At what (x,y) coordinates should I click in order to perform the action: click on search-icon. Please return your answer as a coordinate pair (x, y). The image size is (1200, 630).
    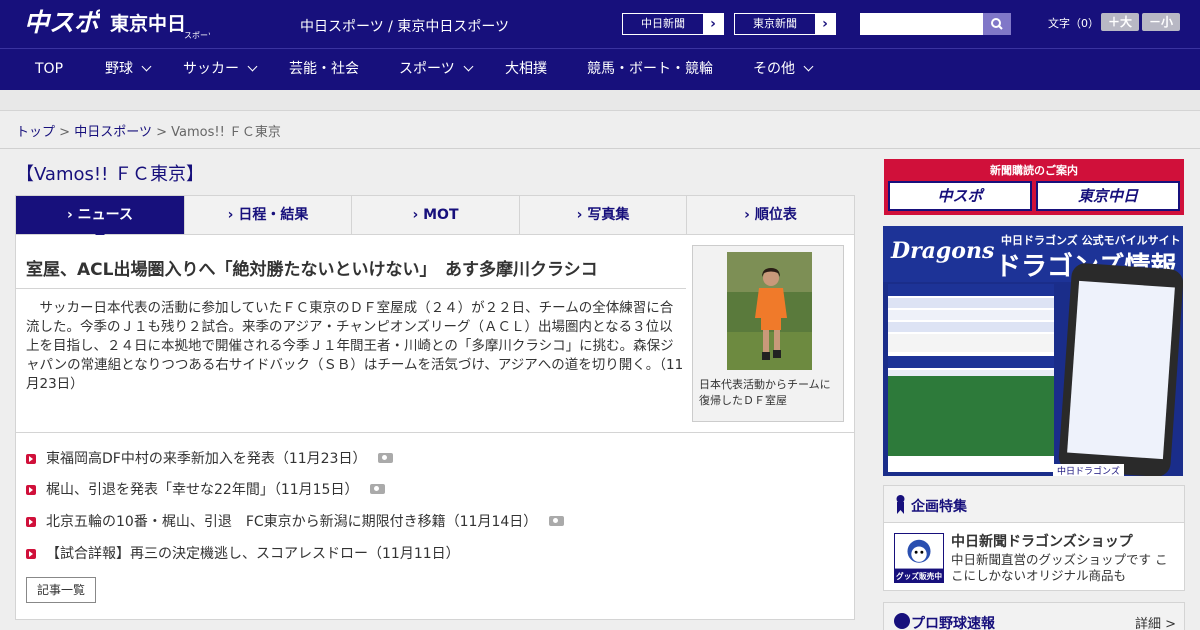
    Looking at the image, I should click on (997, 24).